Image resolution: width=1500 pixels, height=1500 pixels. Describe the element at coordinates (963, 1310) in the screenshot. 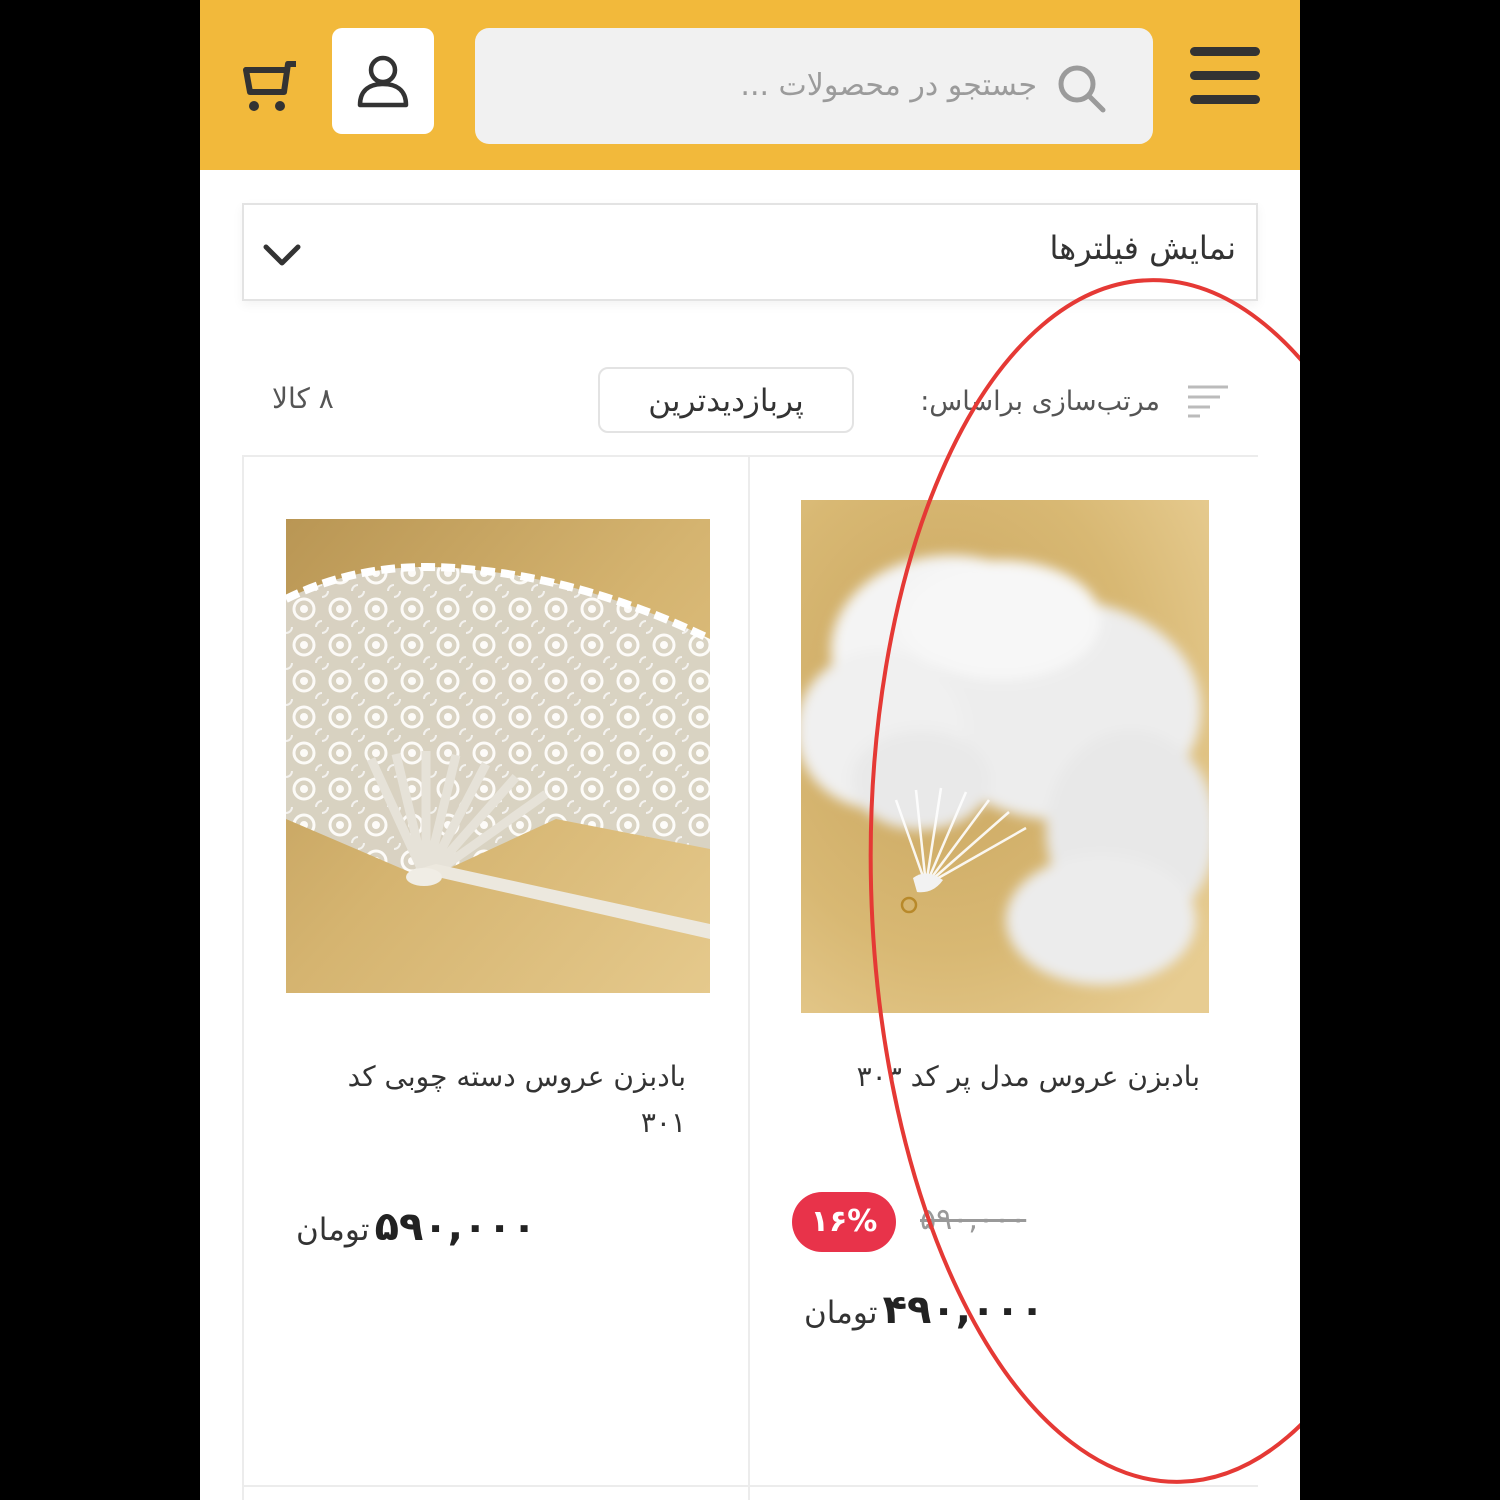

I see `price-value: ۴۹۰,۰۰۰` at that location.